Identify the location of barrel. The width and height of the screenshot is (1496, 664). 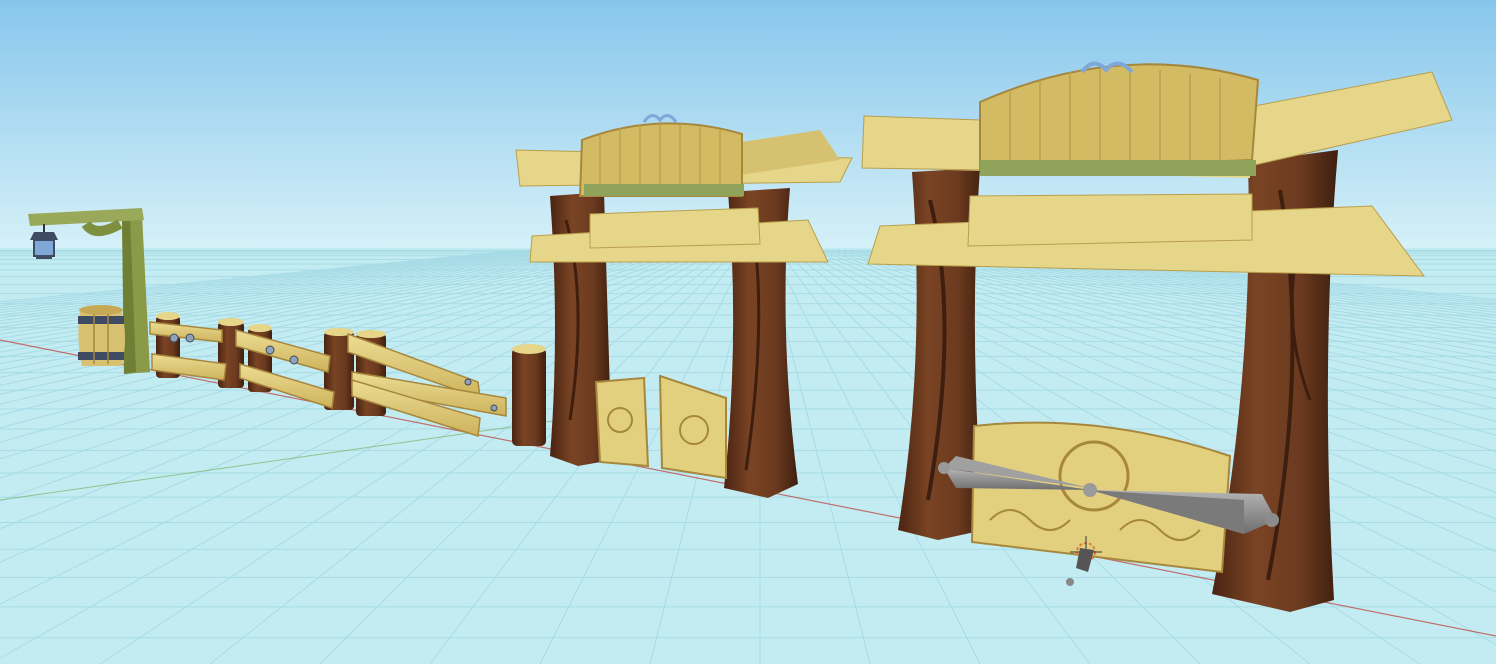
(101, 335).